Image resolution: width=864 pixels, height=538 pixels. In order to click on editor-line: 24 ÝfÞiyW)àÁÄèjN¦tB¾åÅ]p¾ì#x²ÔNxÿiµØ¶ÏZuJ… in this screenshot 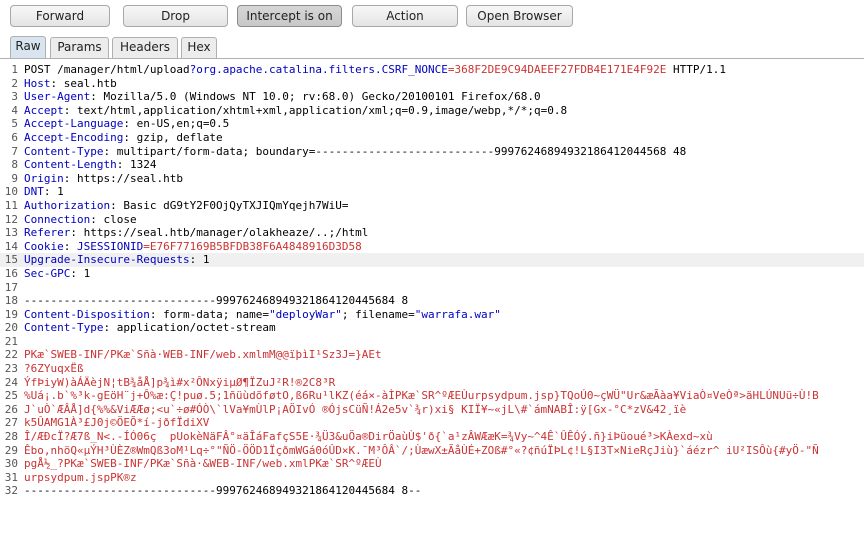, I will do `click(432, 383)`.